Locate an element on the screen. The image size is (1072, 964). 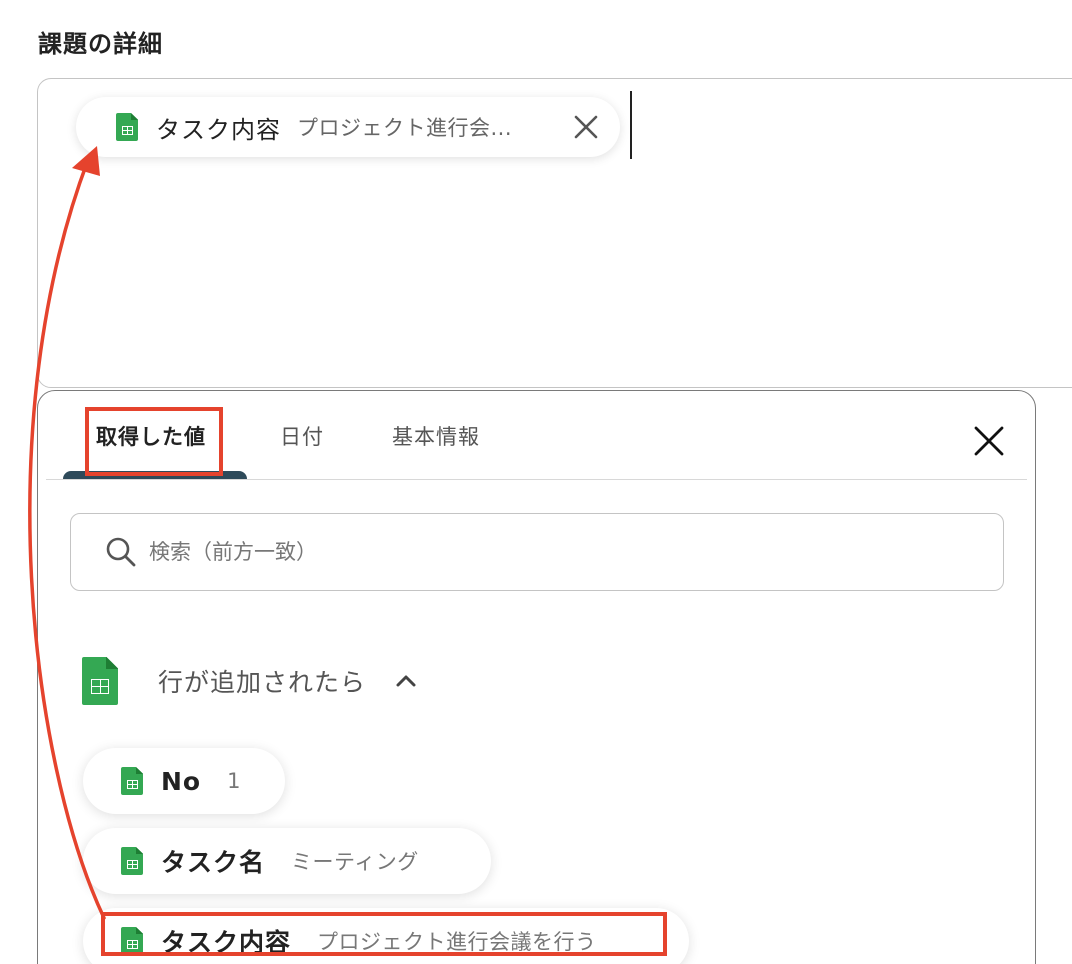
text-caret is located at coordinates (631, 125).